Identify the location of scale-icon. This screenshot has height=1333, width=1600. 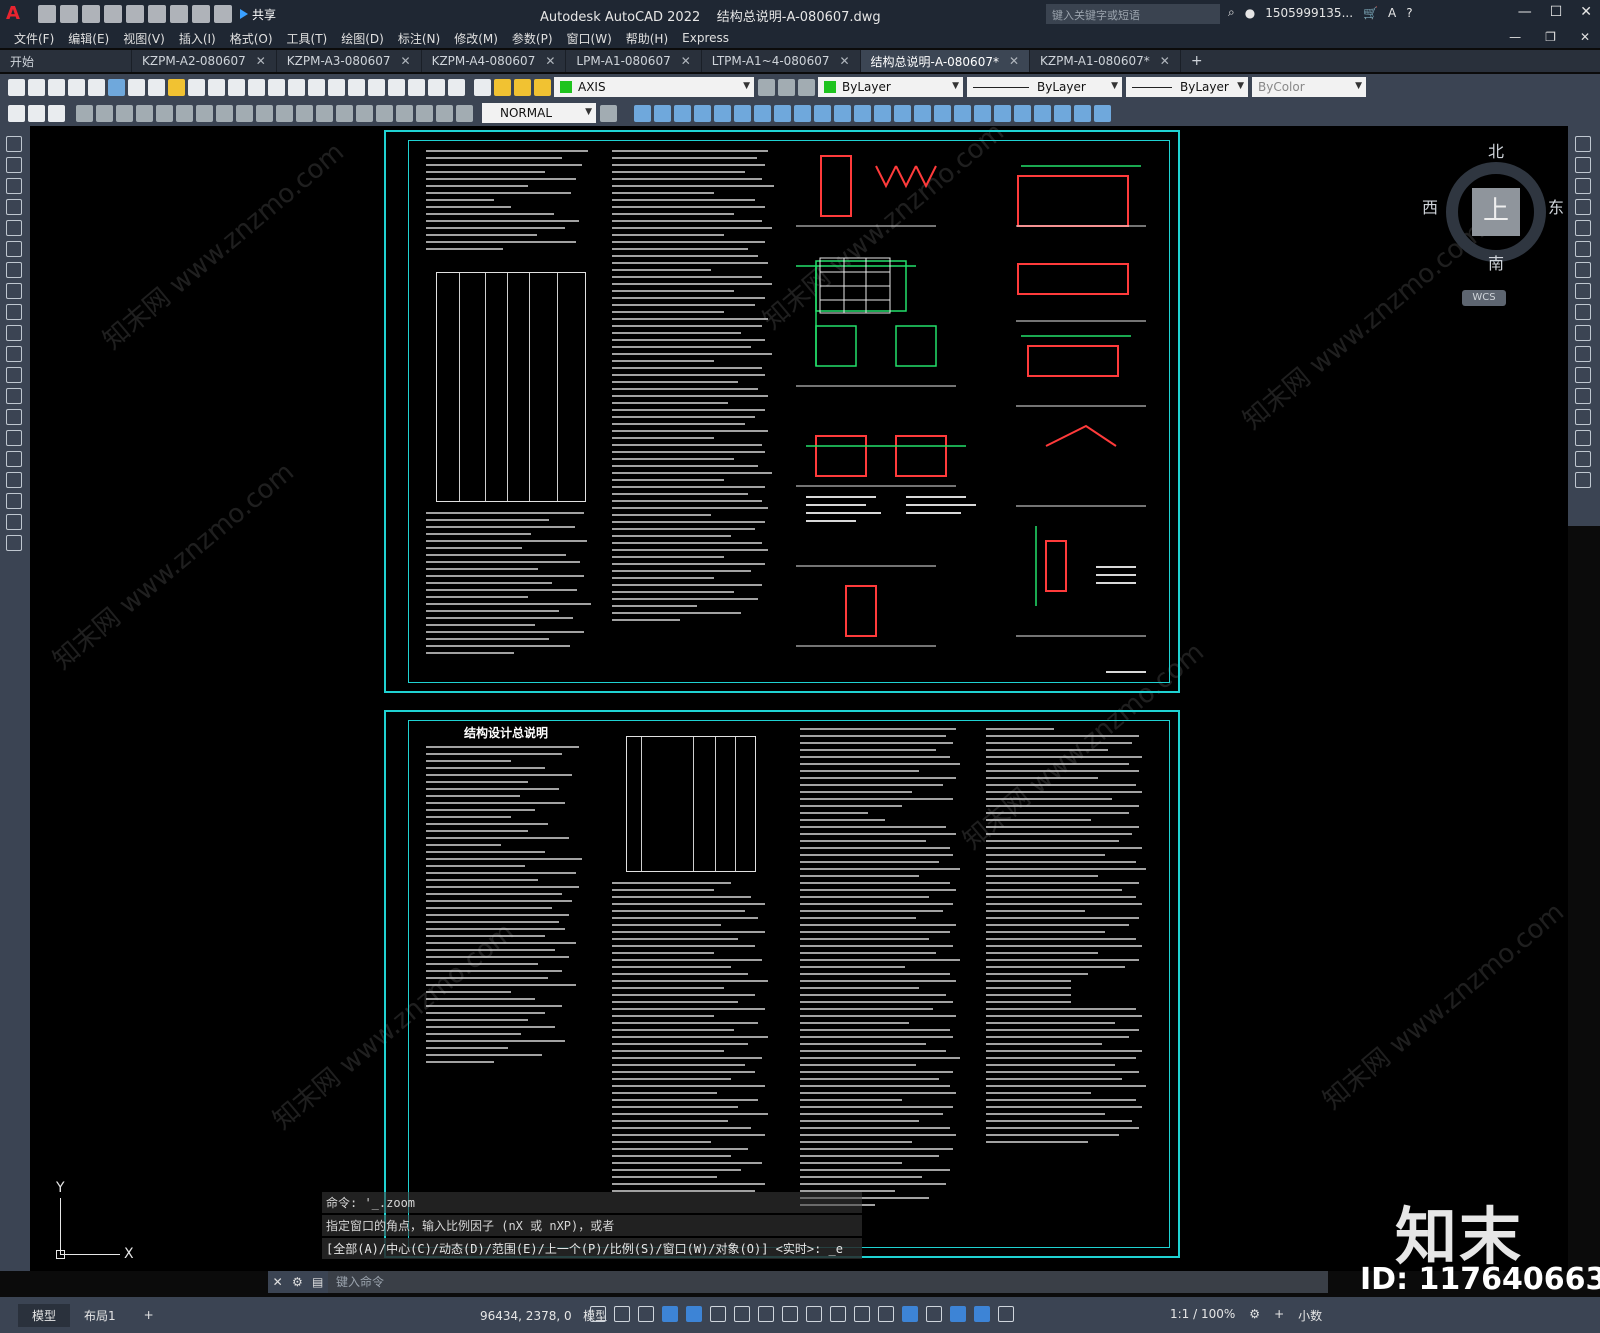
(1583, 291).